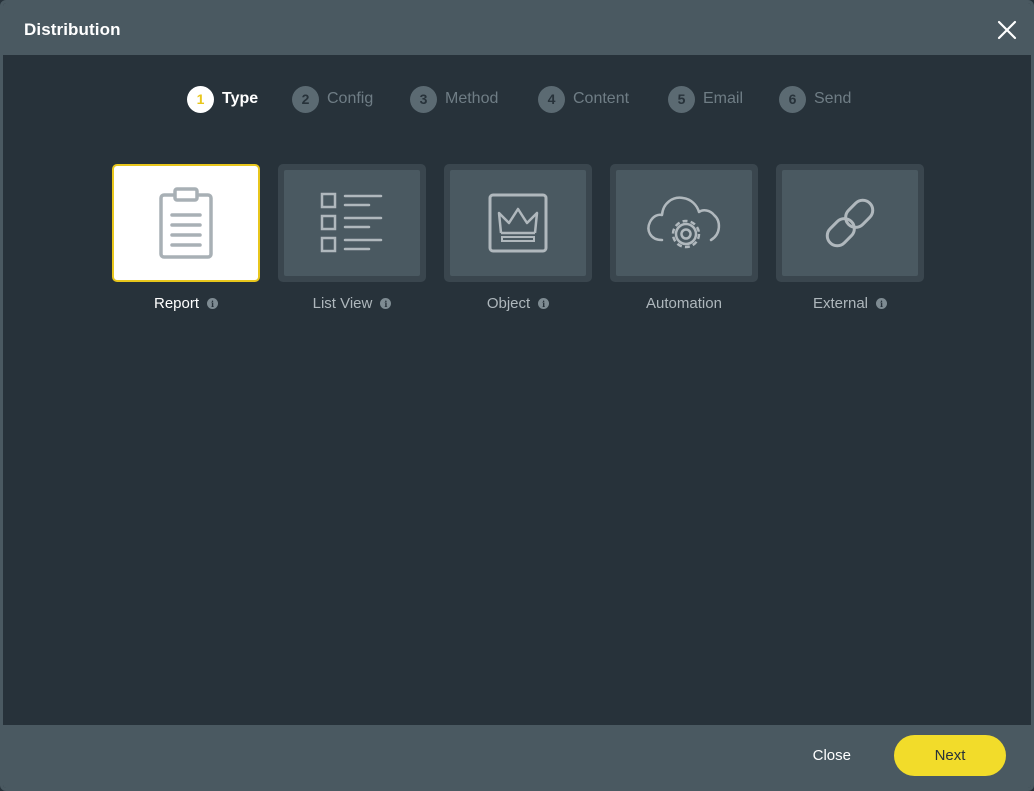 This screenshot has width=1034, height=791. I want to click on step-send: 6 Send, so click(815, 99).